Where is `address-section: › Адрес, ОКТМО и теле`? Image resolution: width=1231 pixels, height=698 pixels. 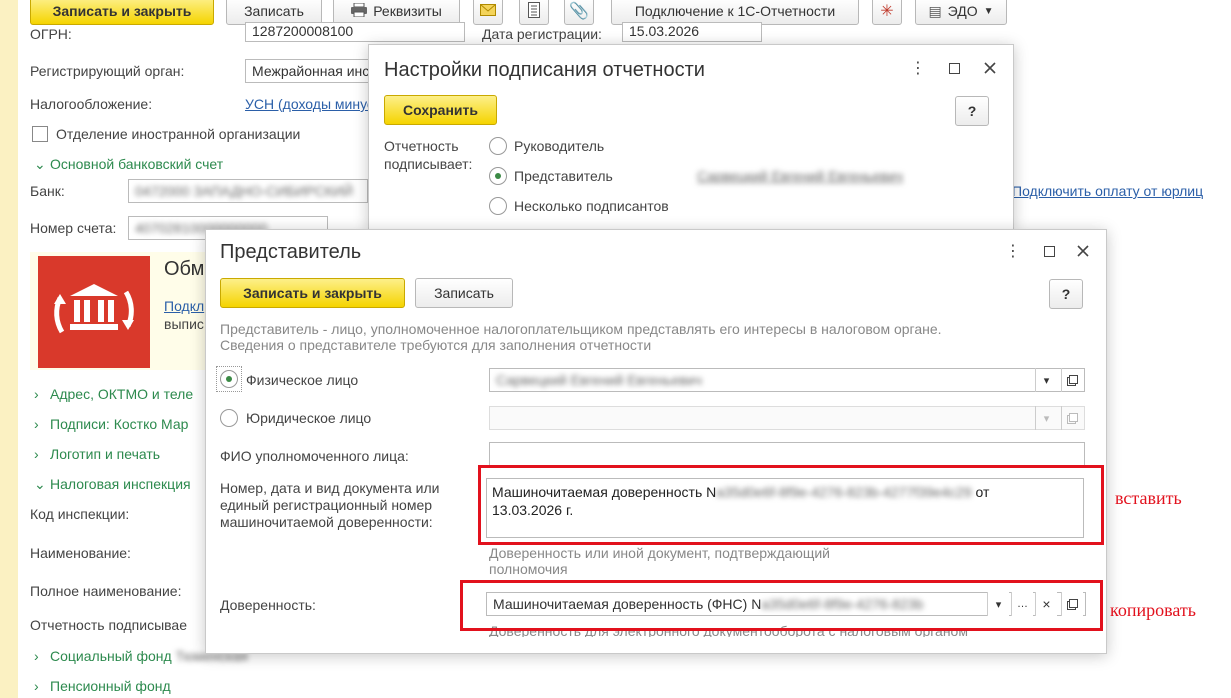 address-section: › Адрес, ОКТМО и теле is located at coordinates (113, 394).